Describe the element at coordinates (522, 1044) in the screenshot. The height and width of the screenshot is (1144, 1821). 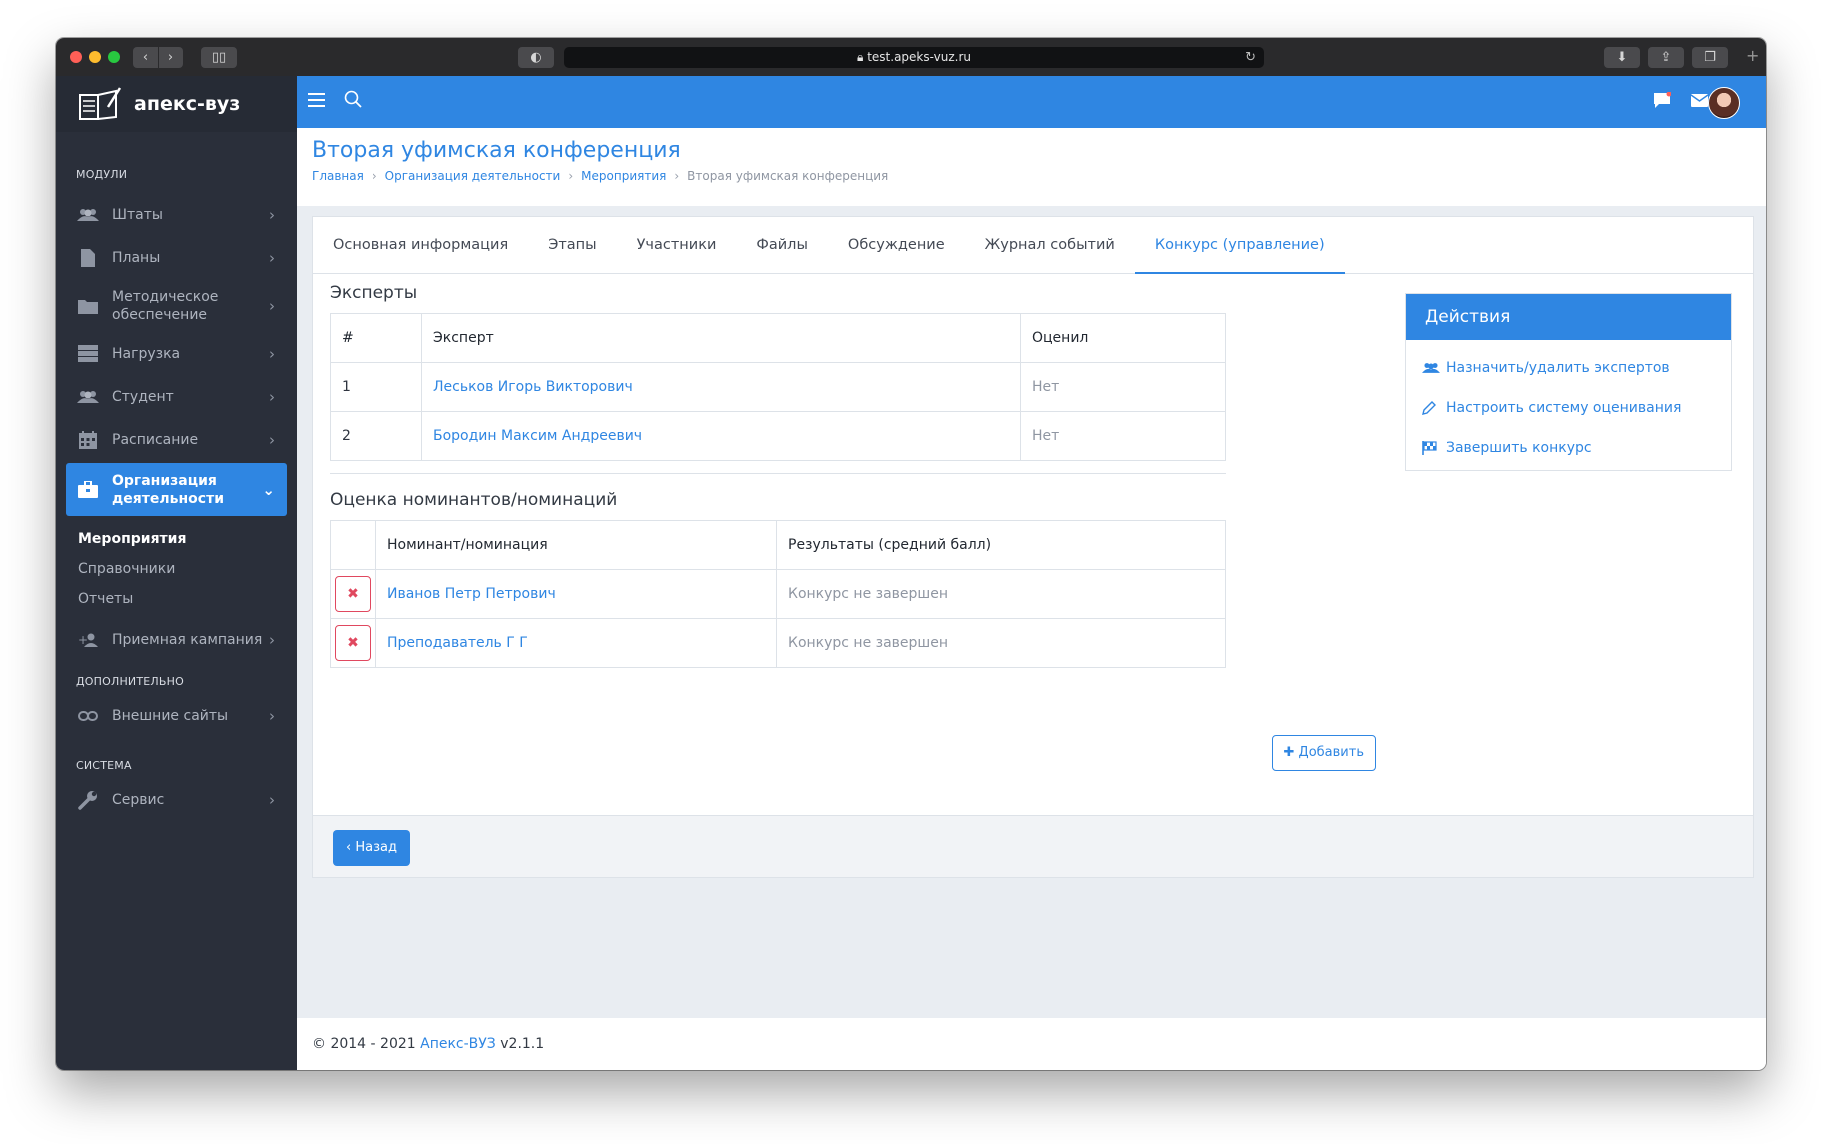
I see `version-text: v2.1.1` at that location.